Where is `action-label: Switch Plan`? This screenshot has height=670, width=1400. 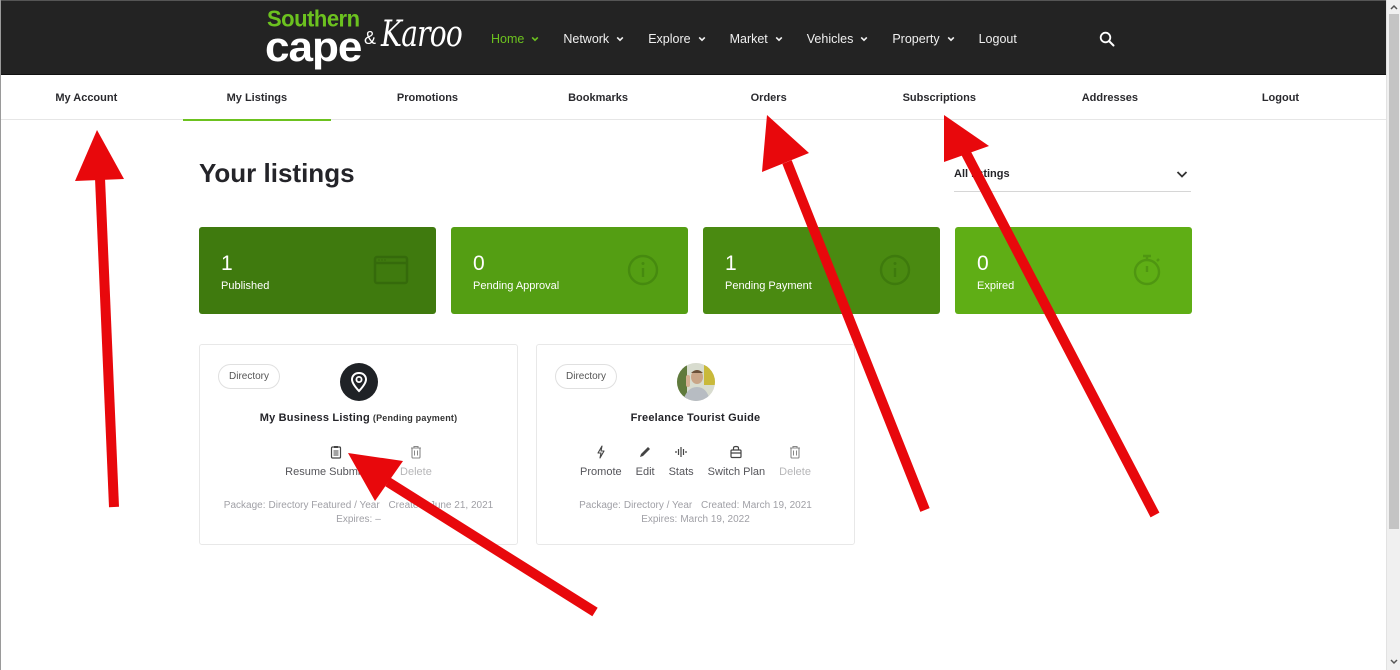
action-label: Switch Plan is located at coordinates (736, 472).